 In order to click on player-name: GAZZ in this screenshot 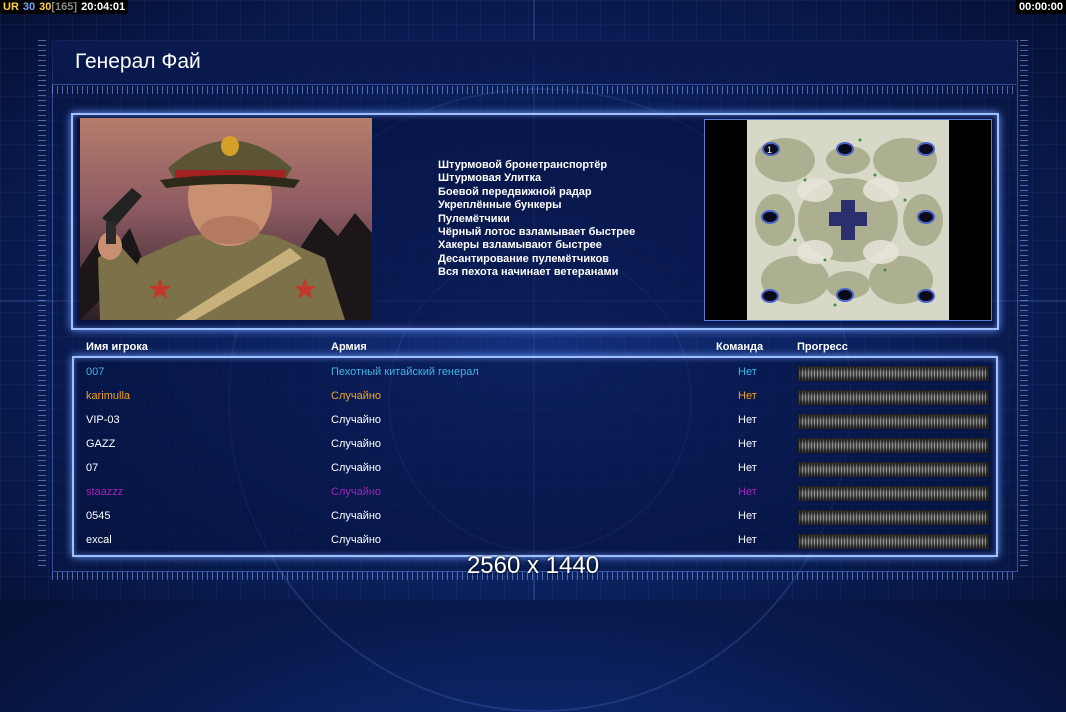, I will do `click(101, 444)`.